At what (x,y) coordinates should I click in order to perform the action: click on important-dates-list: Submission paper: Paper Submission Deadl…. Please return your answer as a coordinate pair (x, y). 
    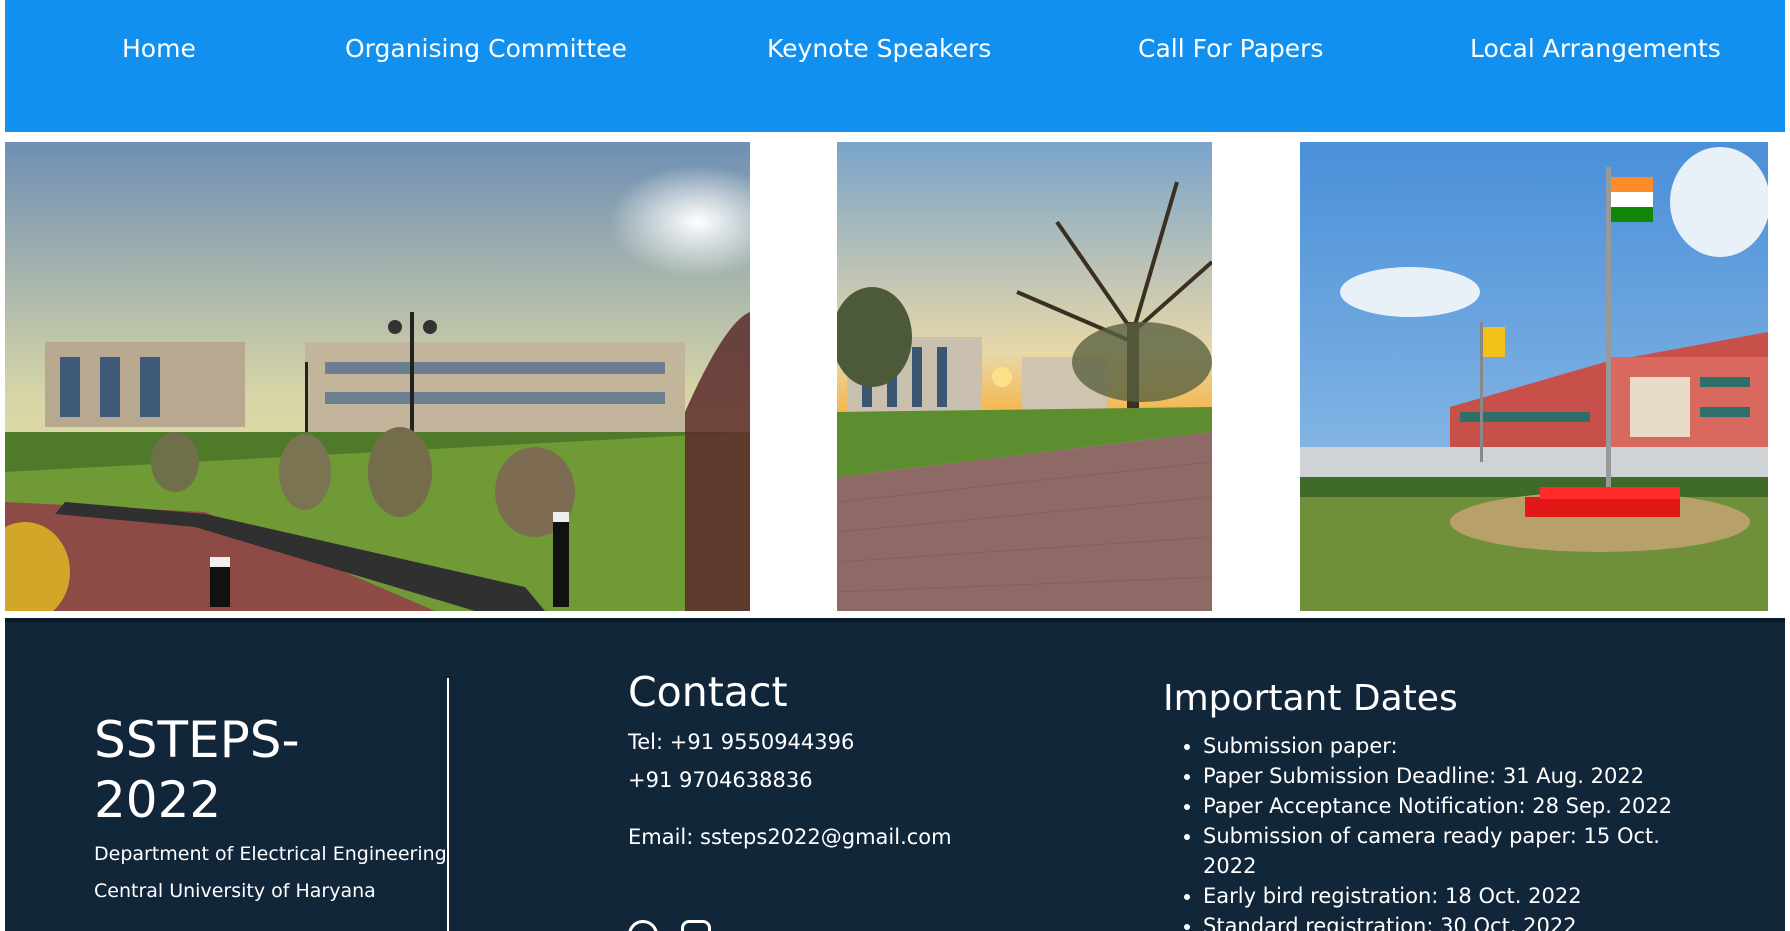
    Looking at the image, I should click on (1433, 831).